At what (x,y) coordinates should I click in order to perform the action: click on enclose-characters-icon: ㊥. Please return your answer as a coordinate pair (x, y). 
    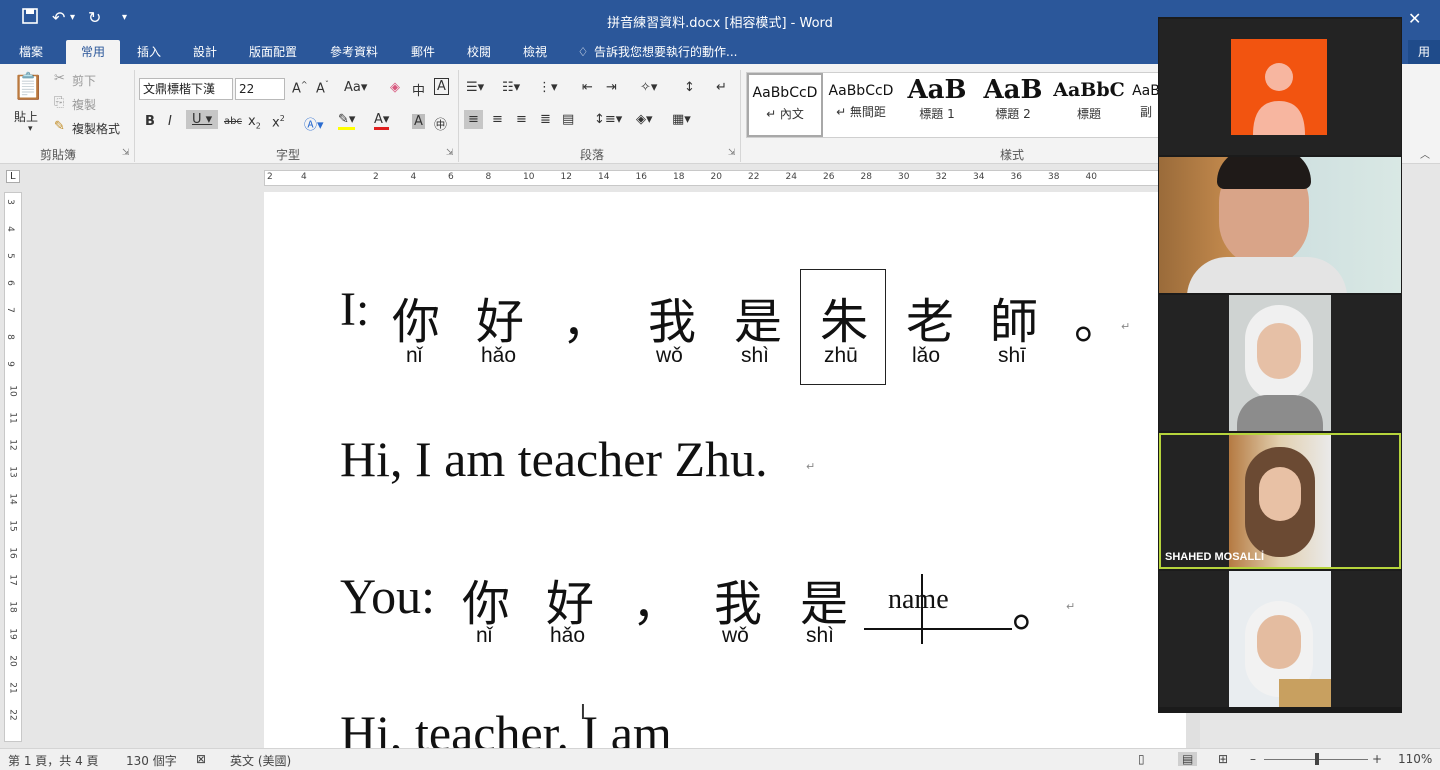
    Looking at the image, I should click on (440, 123).